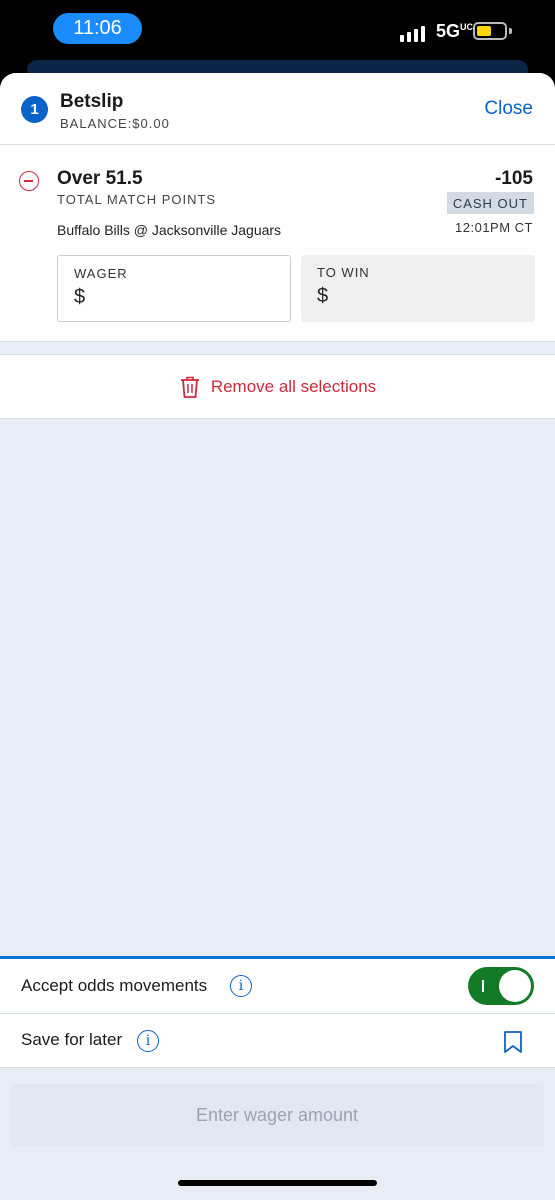 This screenshot has width=555, height=1200. What do you see at coordinates (241, 986) in the screenshot?
I see `accept-odds-info-icon: i` at bounding box center [241, 986].